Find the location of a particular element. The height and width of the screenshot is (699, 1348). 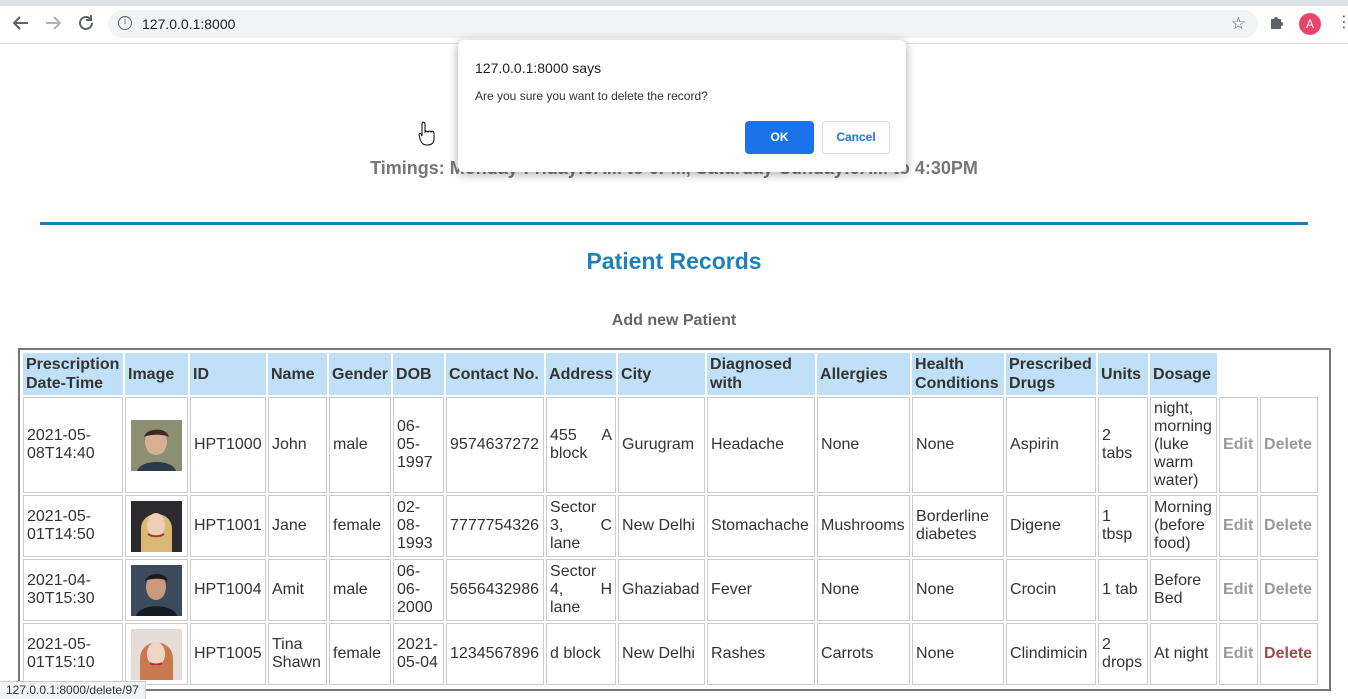

cell-contact: 7777754326 is located at coordinates (495, 526).